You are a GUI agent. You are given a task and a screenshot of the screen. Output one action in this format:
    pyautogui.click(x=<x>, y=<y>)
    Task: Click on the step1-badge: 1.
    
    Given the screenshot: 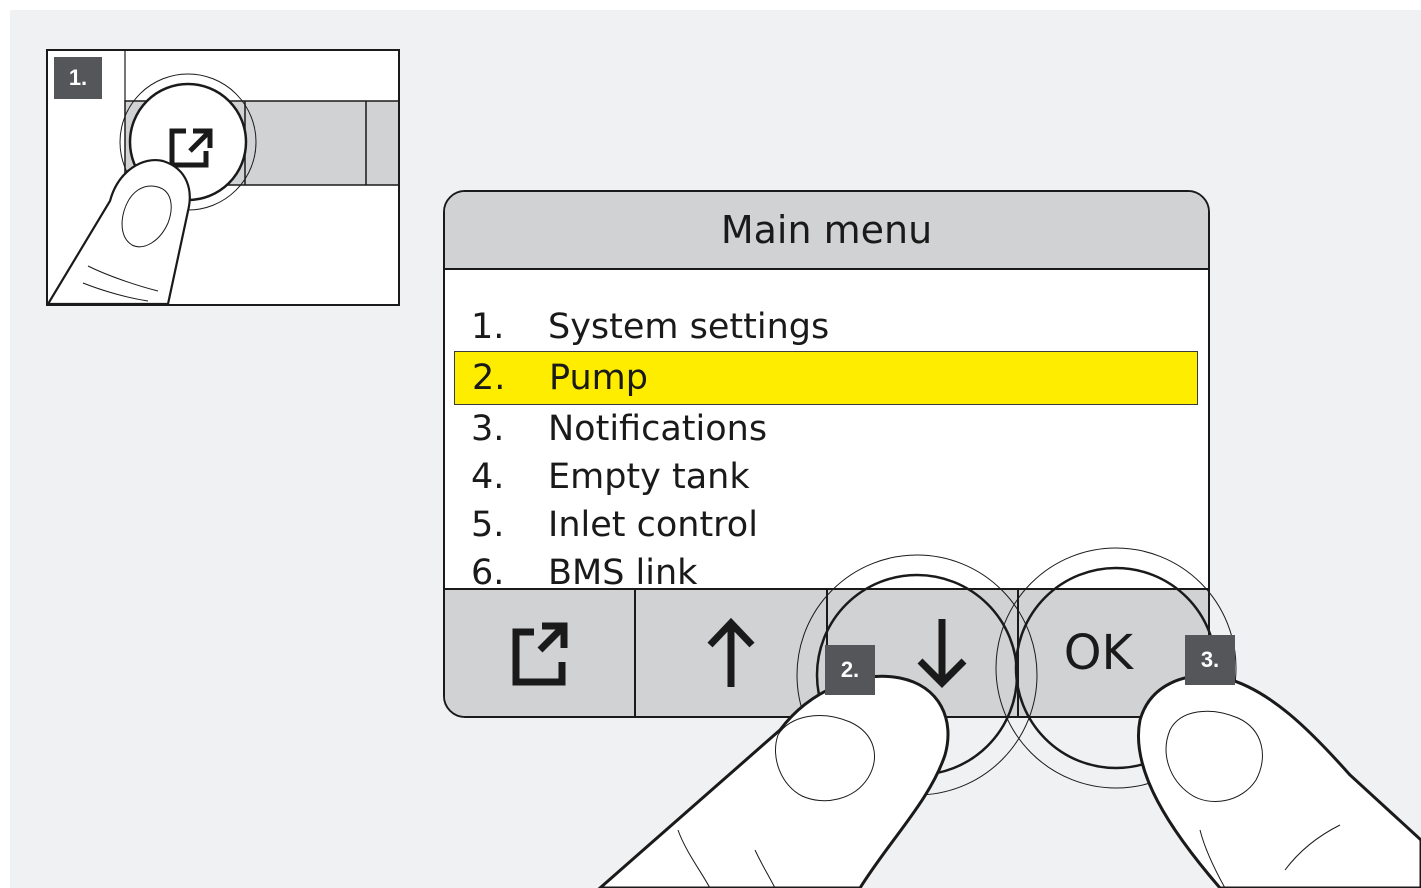 What is the action you would take?
    pyautogui.click(x=78, y=78)
    